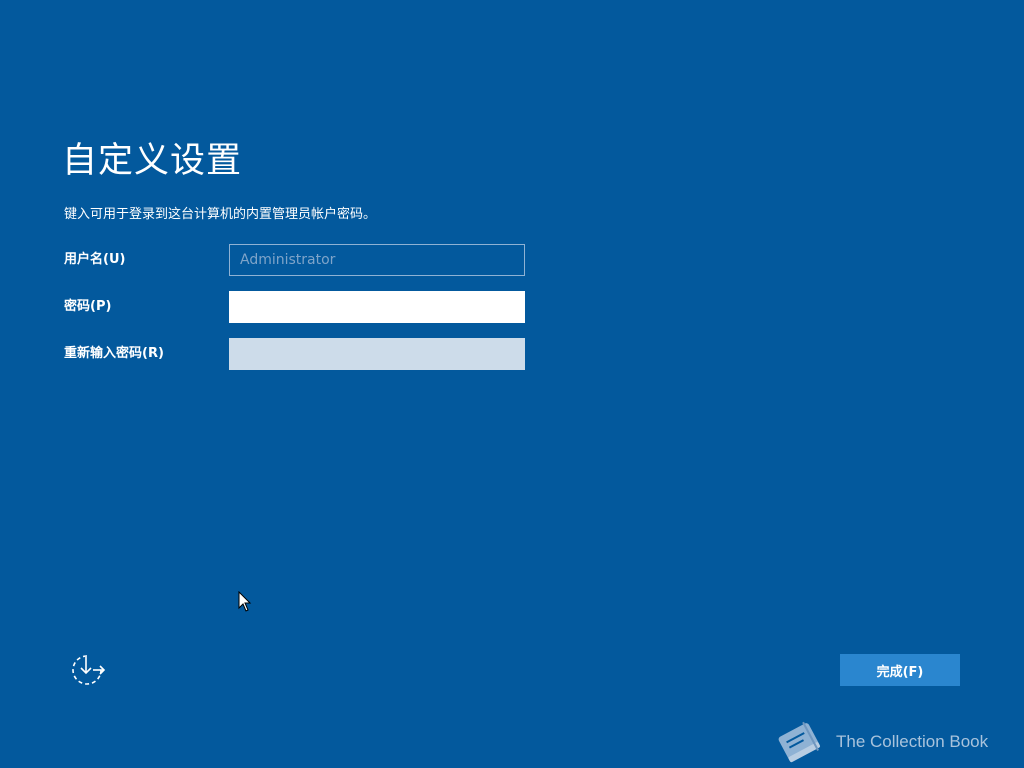 The height and width of the screenshot is (768, 1024). Describe the element at coordinates (377, 260) in the screenshot. I see `username-field` at that location.